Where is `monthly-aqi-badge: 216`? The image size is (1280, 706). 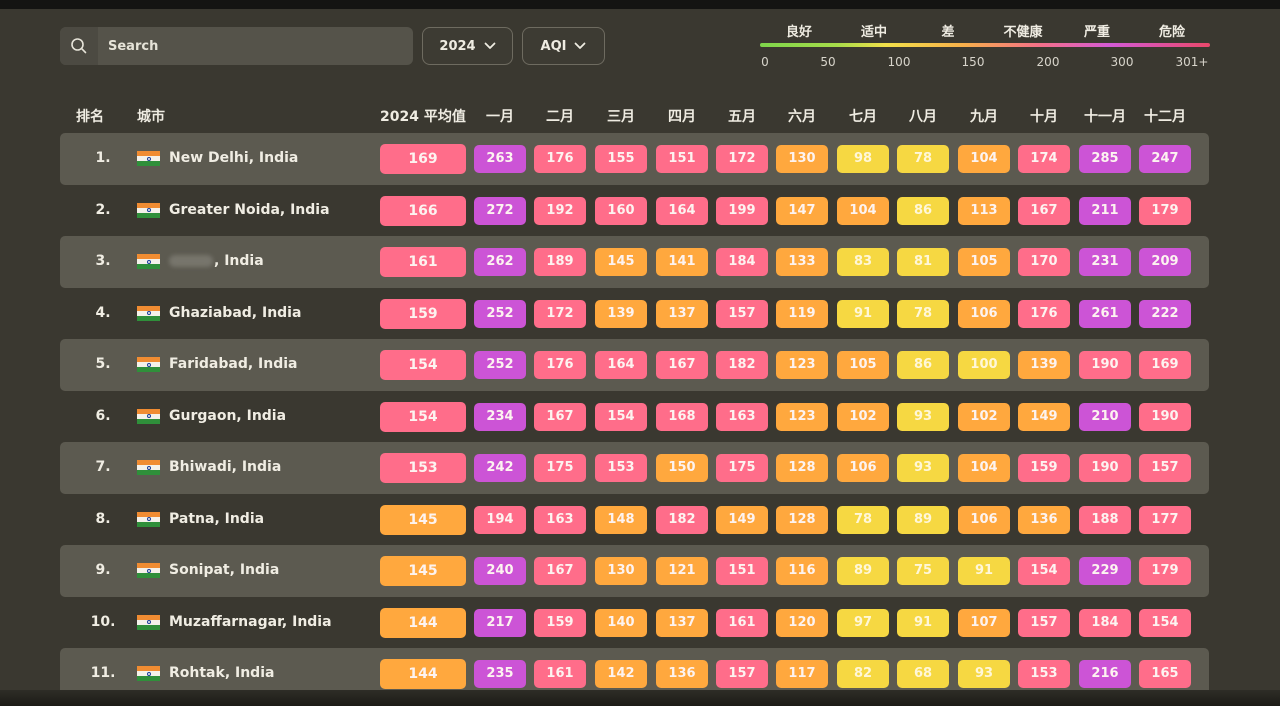
monthly-aqi-badge: 216 is located at coordinates (1105, 674).